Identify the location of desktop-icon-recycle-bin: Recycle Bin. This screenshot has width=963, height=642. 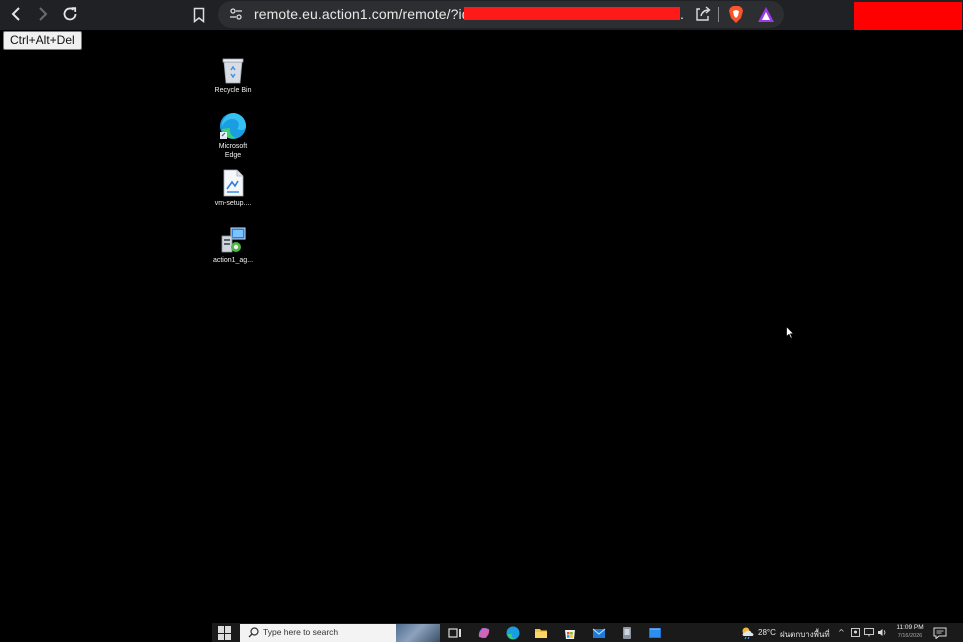
(233, 75).